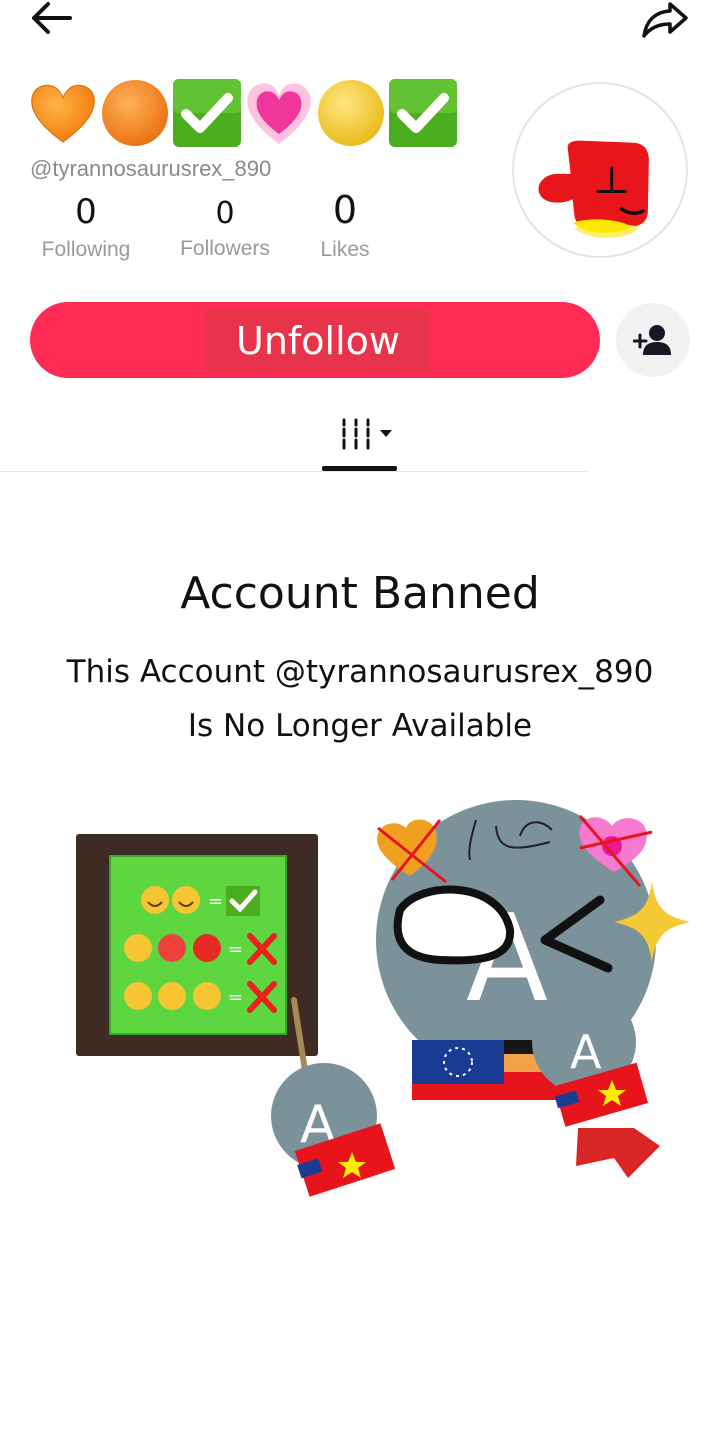  What do you see at coordinates (360, 440) in the screenshot?
I see `grid-dropdown-icon` at bounding box center [360, 440].